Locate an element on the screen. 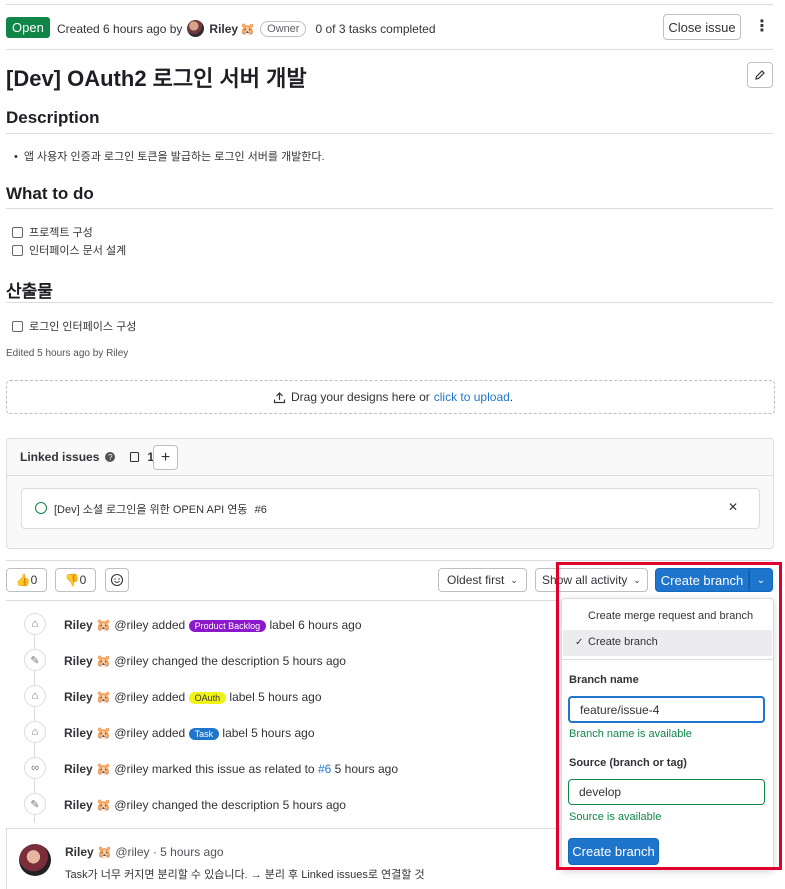 Image resolution: width=785 pixels, height=889 pixels. linked-issue-ref: #6 is located at coordinates (260, 510).